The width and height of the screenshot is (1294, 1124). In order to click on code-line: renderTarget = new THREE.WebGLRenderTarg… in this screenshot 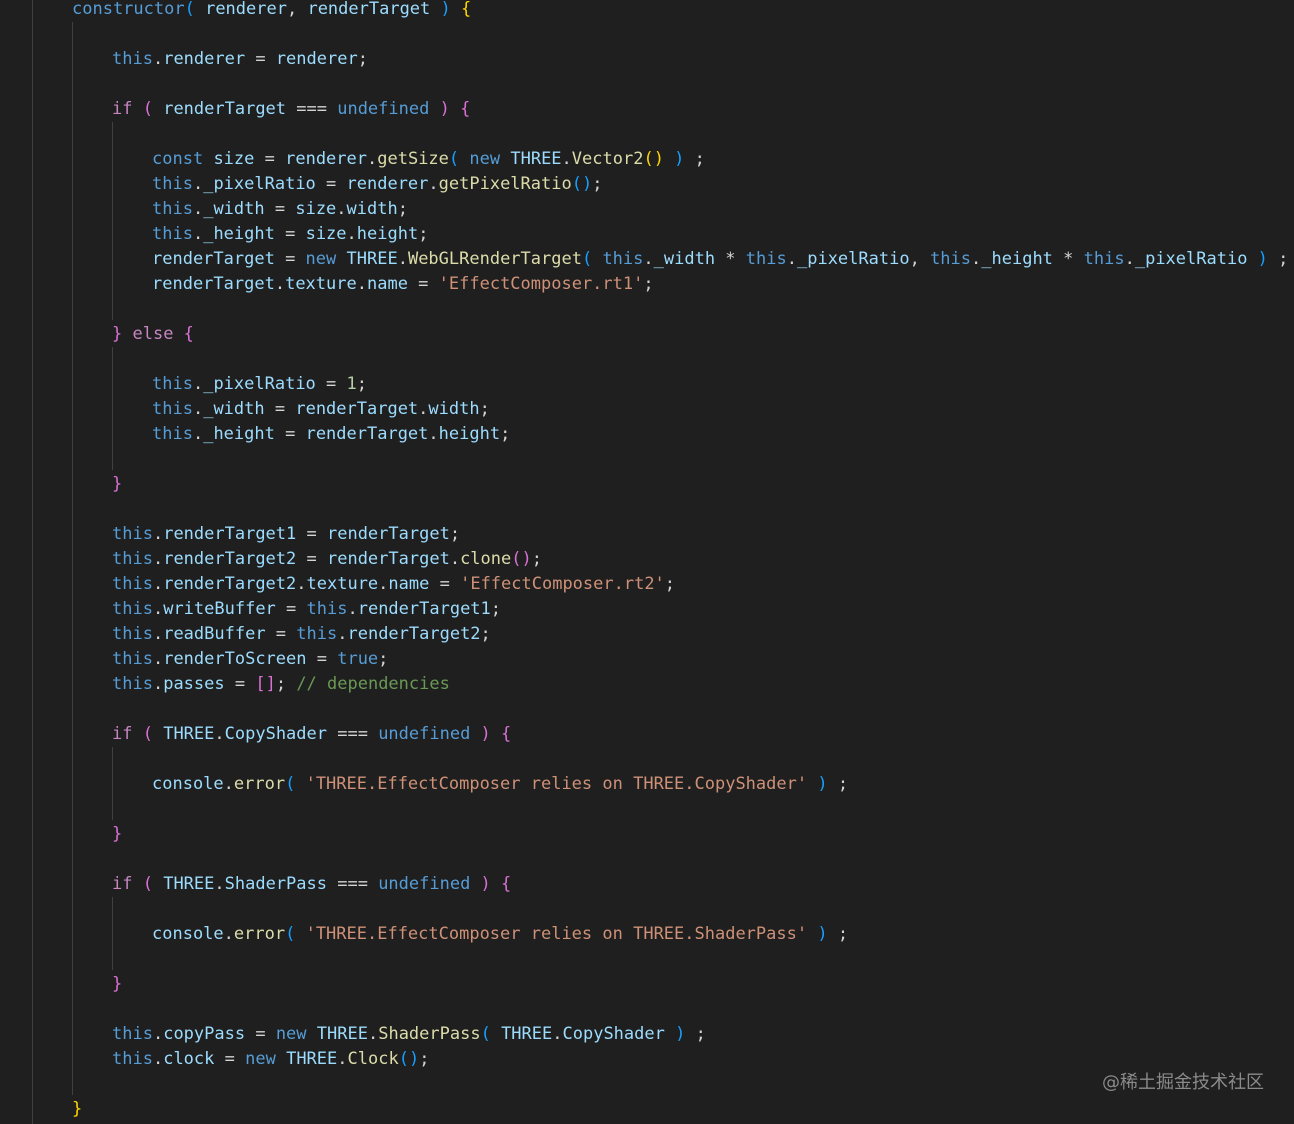, I will do `click(720, 259)`.